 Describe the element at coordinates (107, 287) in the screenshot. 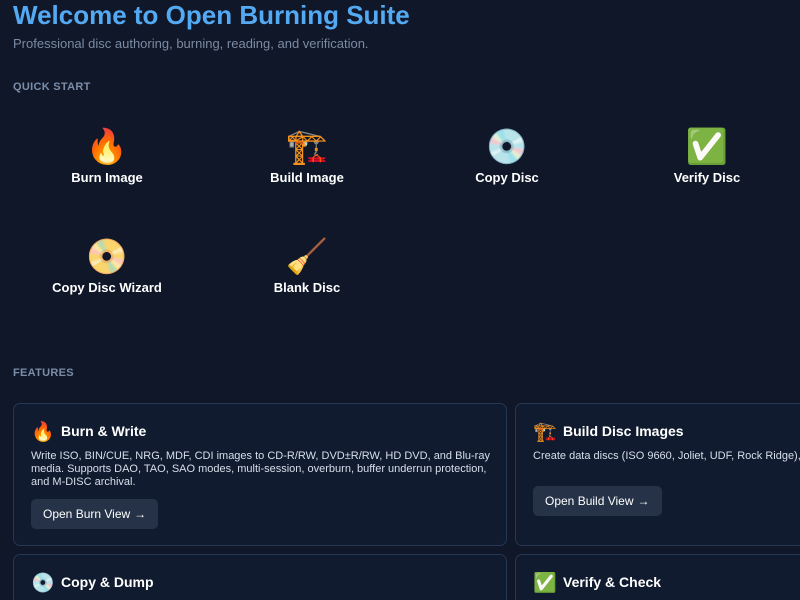

I see `quick-copy-disc-wizard-label: Copy Disc Wizard` at that location.